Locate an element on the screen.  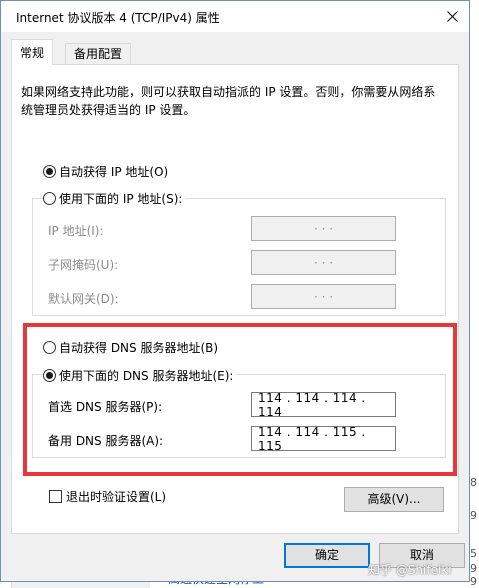
default-gateway-dots: · · · is located at coordinates (323, 296).